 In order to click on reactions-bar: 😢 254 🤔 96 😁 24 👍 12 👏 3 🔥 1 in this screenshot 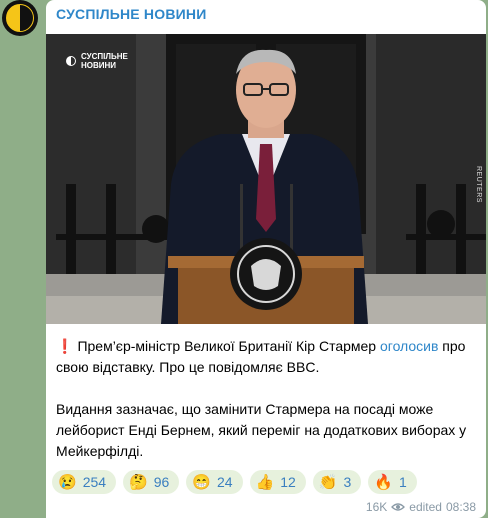, I will do `click(234, 482)`.